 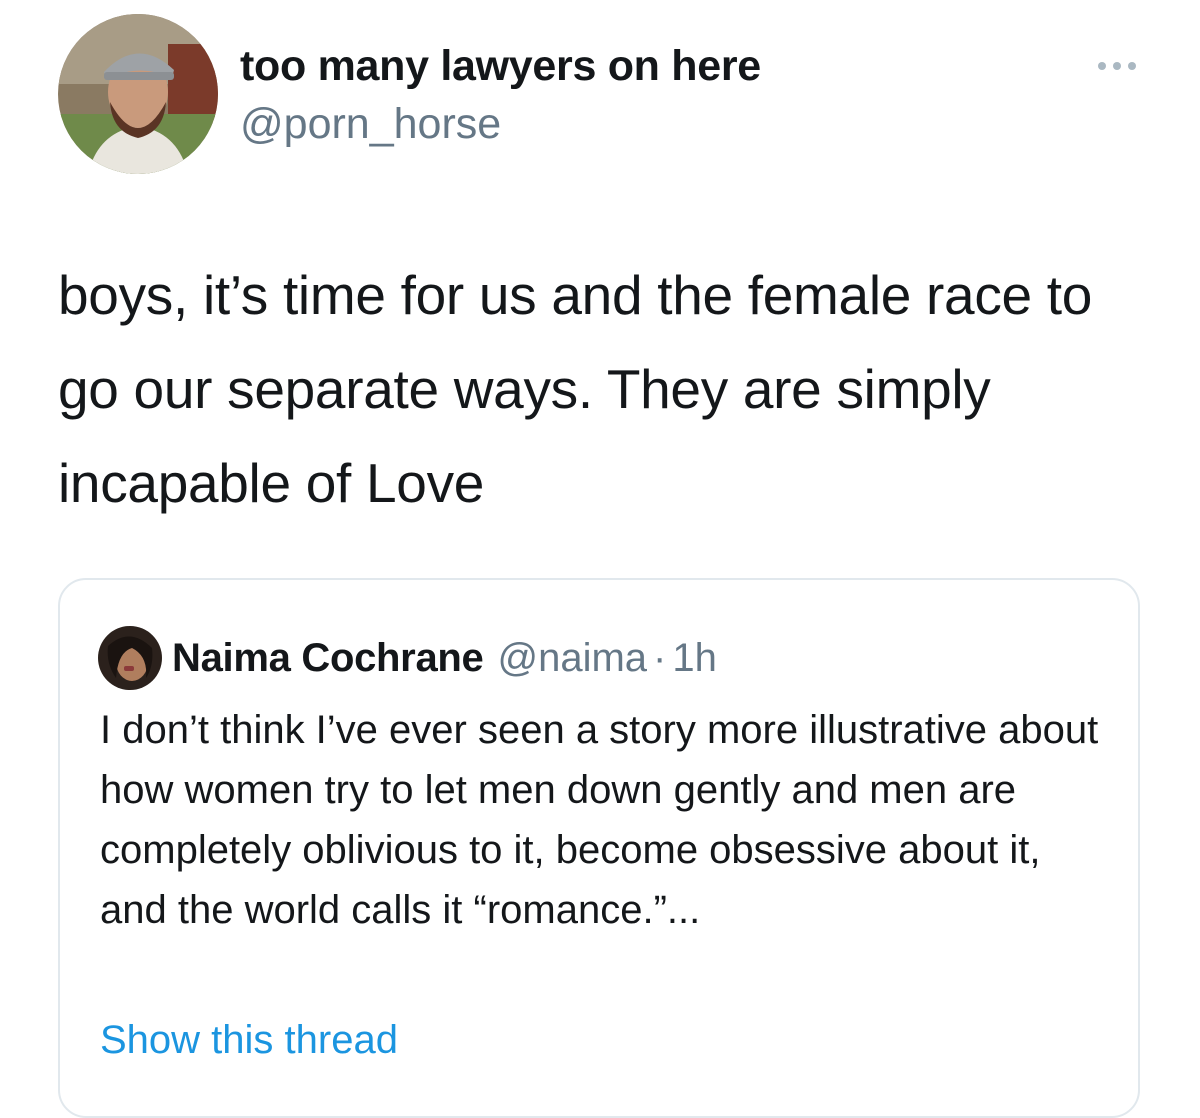 I want to click on more-options-button, so click(x=1117, y=67).